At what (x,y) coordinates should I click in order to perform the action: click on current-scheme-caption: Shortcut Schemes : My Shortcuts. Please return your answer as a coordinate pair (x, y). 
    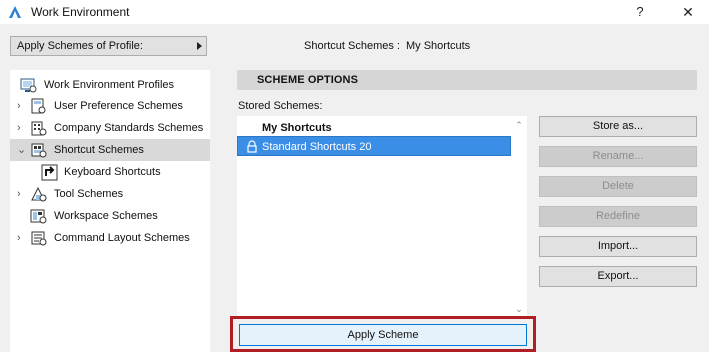
    Looking at the image, I should click on (390, 46).